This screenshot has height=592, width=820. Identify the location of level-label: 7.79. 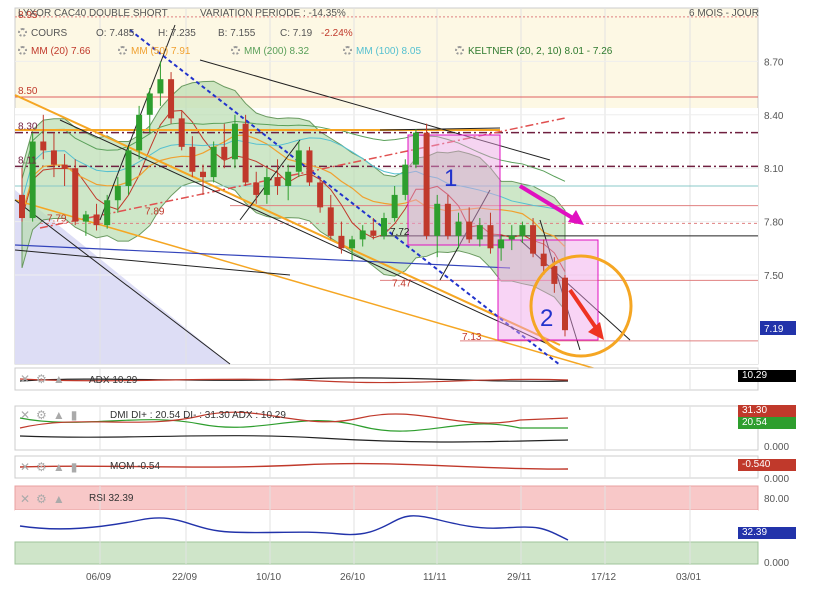
(57, 218).